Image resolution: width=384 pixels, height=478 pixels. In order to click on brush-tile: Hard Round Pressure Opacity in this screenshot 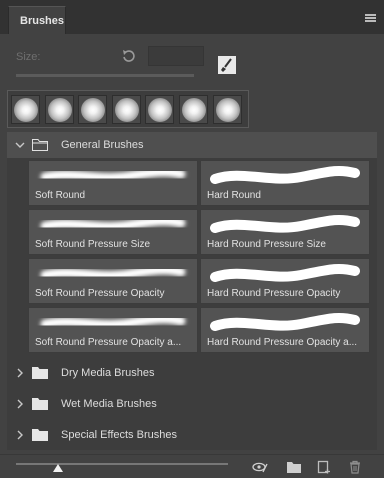, I will do `click(285, 281)`.